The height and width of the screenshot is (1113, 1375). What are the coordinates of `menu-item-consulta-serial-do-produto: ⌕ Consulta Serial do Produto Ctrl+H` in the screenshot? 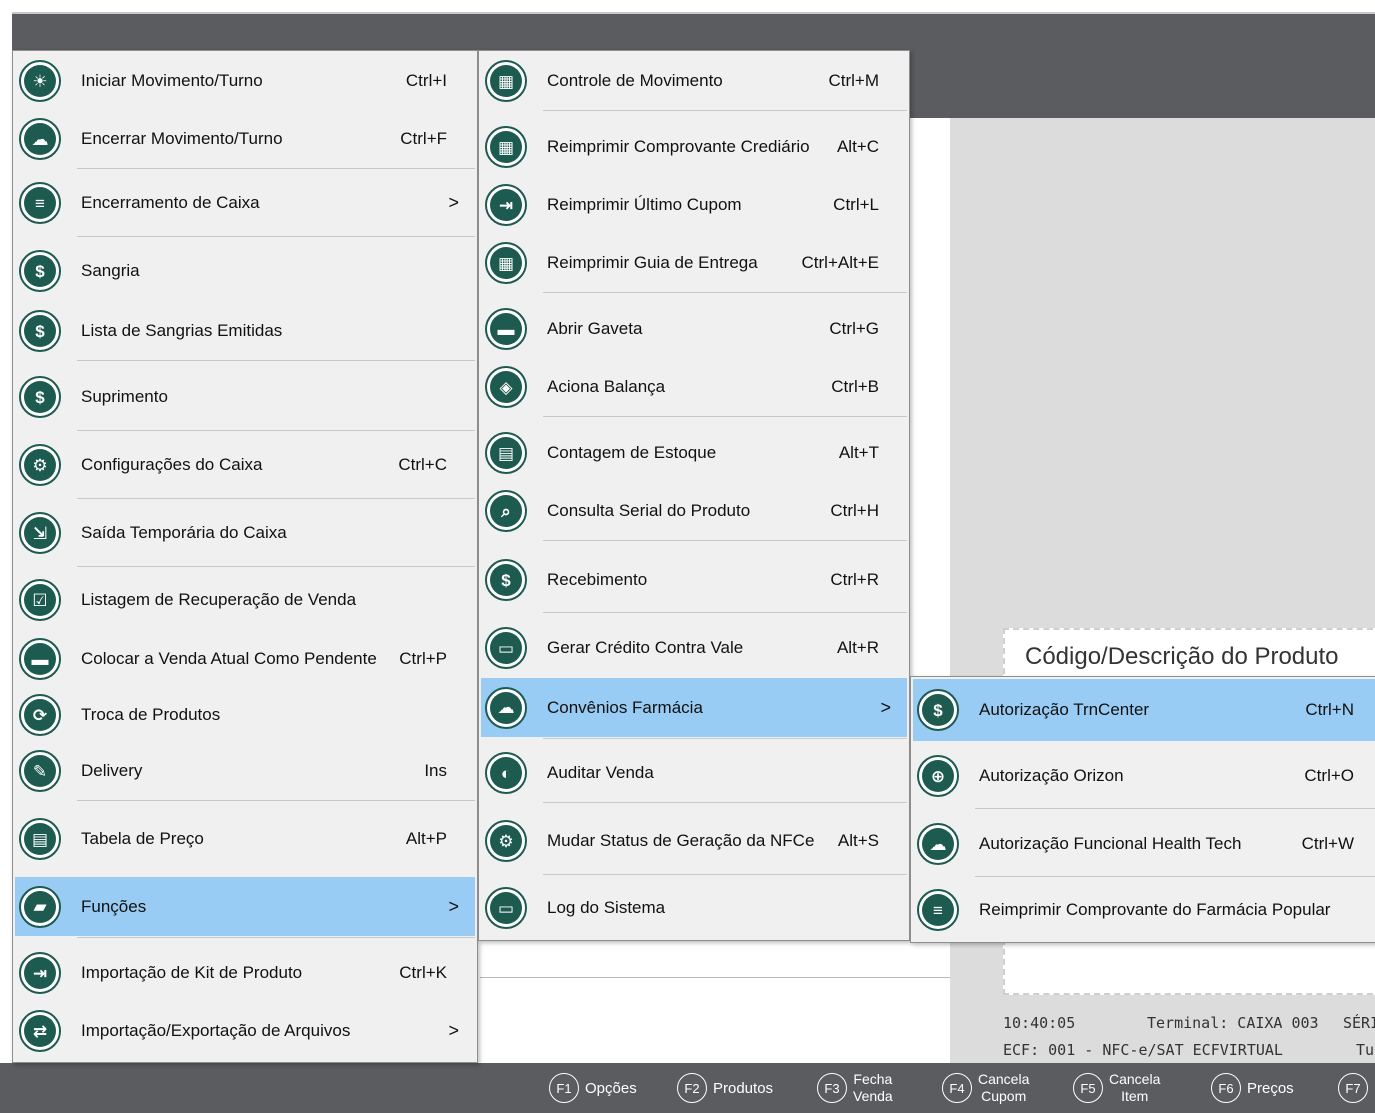 It's located at (694, 511).